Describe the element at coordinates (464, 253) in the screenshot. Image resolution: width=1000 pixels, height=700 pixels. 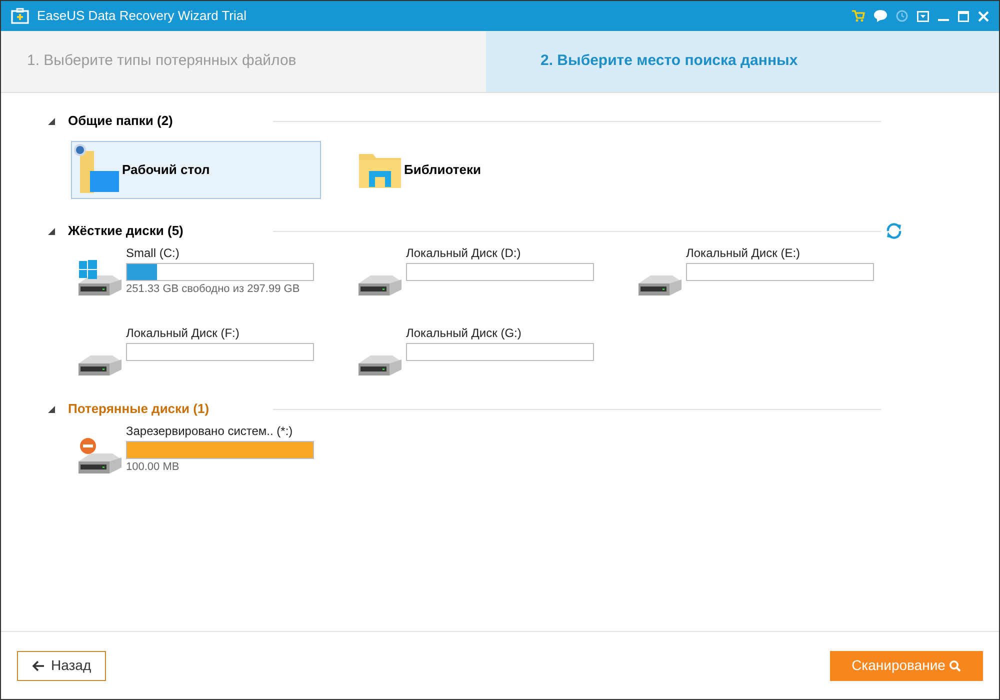
I see `drive-label: Локальный Диск (D:)` at that location.